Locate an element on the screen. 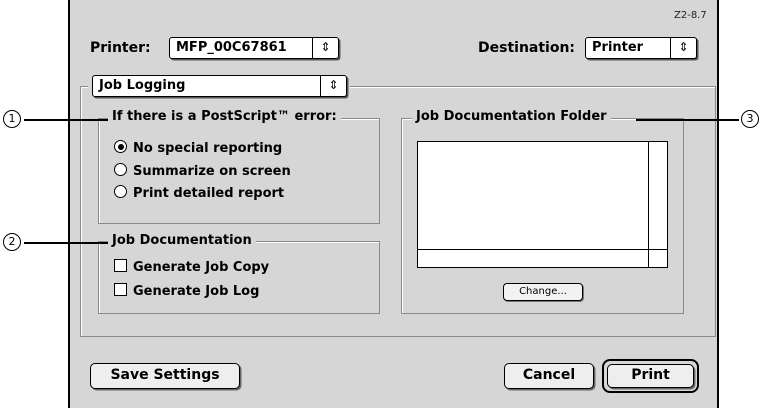 The image size is (762, 408). checkbox-generate-job-copy: Generate Job Copy is located at coordinates (191, 268).